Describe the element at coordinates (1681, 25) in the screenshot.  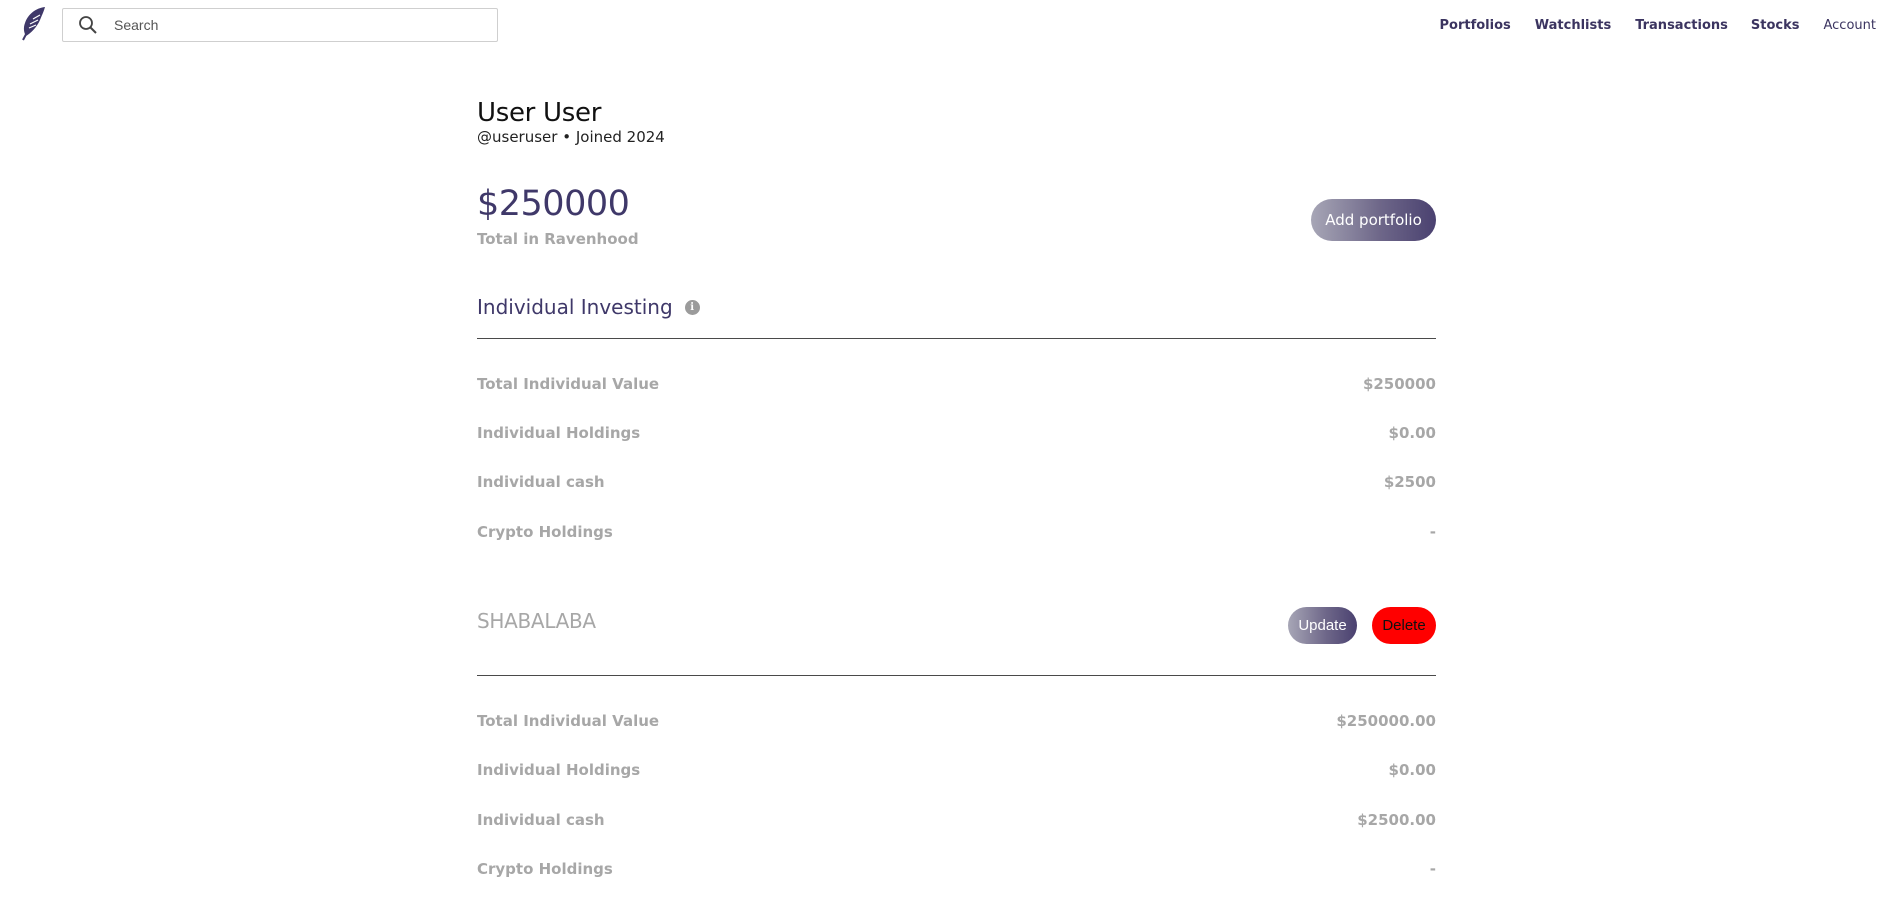
I see `nav-transactions: Transactions` at that location.